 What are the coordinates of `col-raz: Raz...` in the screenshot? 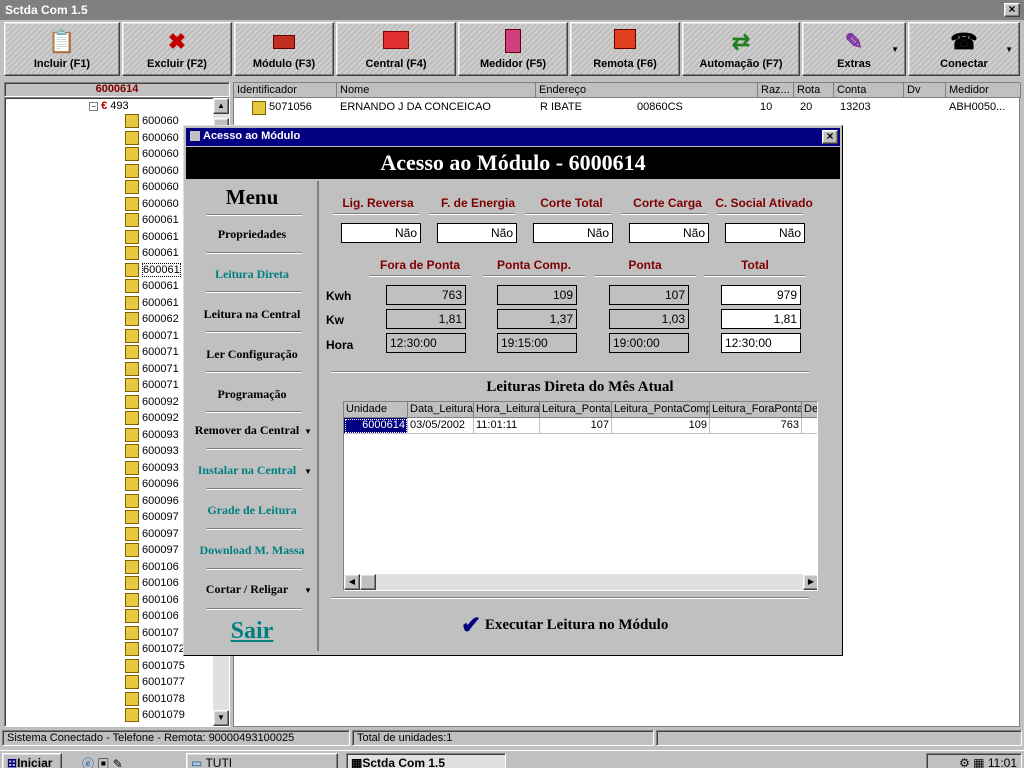 It's located at (776, 90).